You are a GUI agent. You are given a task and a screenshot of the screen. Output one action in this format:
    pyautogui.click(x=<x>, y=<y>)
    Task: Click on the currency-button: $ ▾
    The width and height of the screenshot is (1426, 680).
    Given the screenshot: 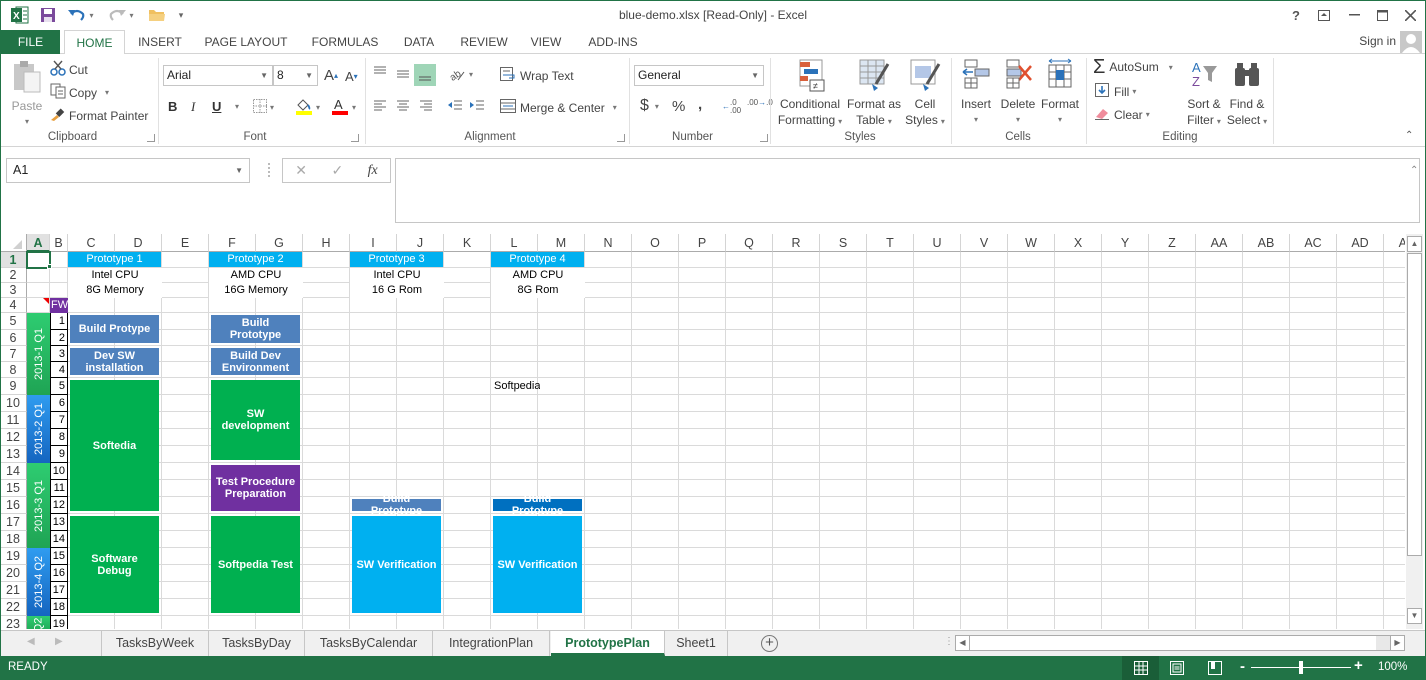 What is the action you would take?
    pyautogui.click(x=649, y=106)
    